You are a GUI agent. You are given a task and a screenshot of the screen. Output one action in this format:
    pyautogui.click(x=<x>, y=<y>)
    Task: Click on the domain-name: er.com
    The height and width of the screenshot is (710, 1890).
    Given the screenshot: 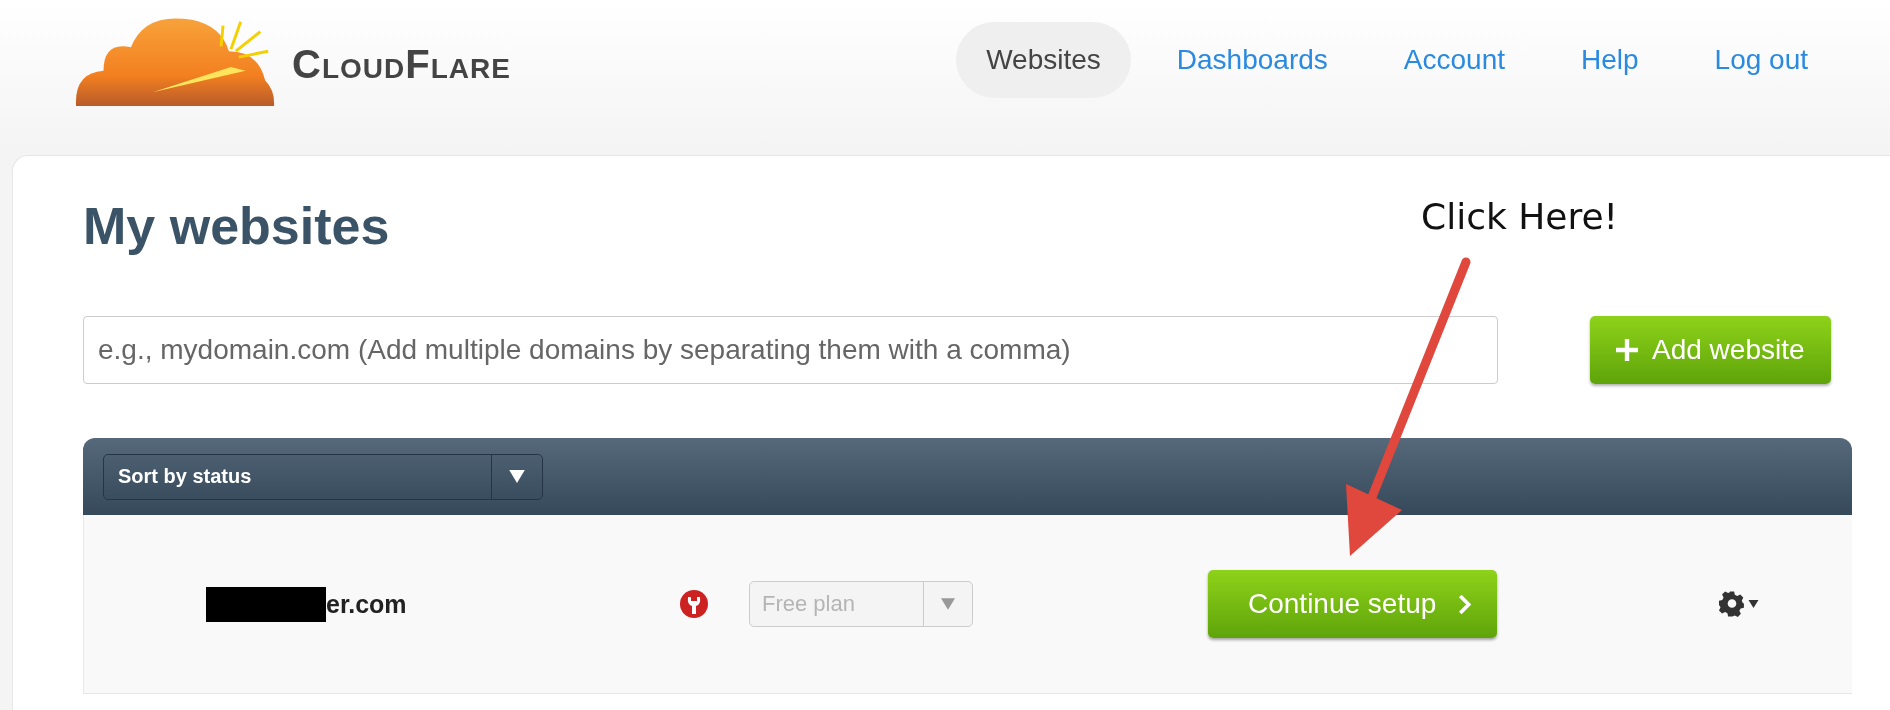 What is the action you would take?
    pyautogui.click(x=366, y=604)
    